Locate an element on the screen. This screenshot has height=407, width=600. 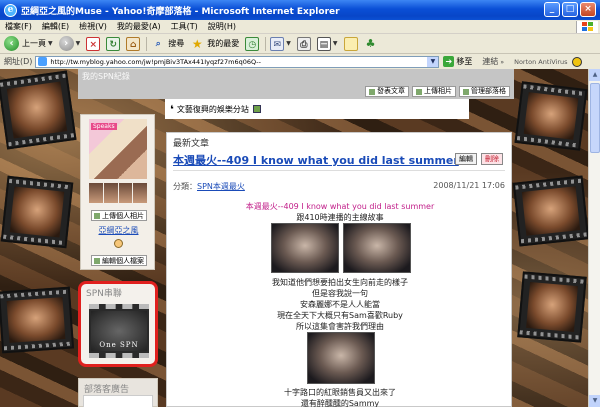
gear-icon is located at coordinates (466, 91).